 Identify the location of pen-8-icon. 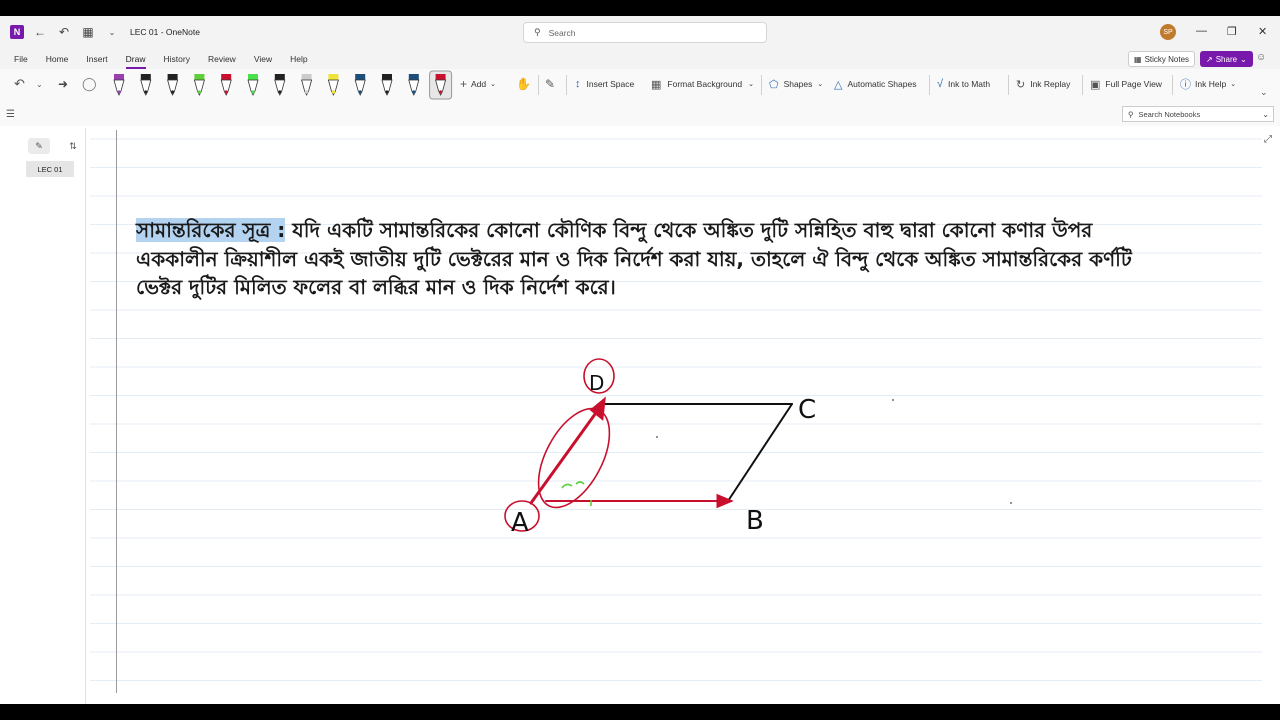
(307, 85).